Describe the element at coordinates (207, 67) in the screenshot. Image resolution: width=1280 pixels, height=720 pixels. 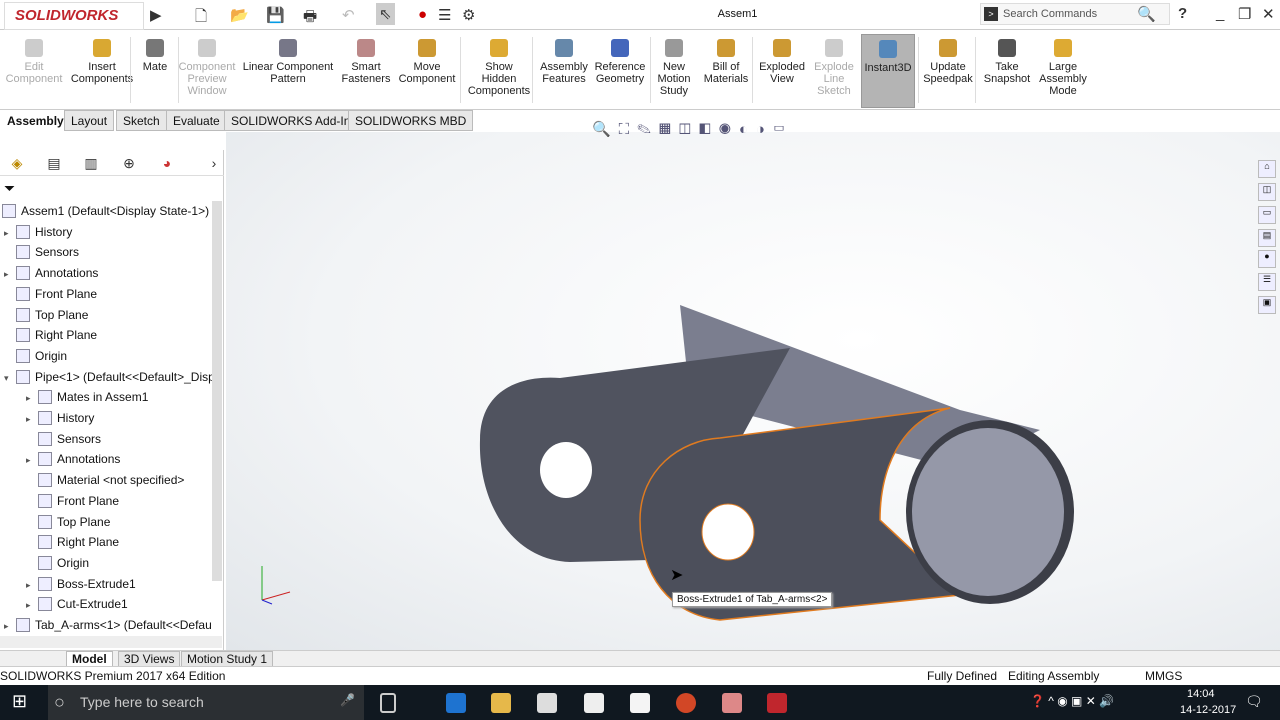
I see `ribbon-button-component-preview-window: Component Preview Window` at that location.